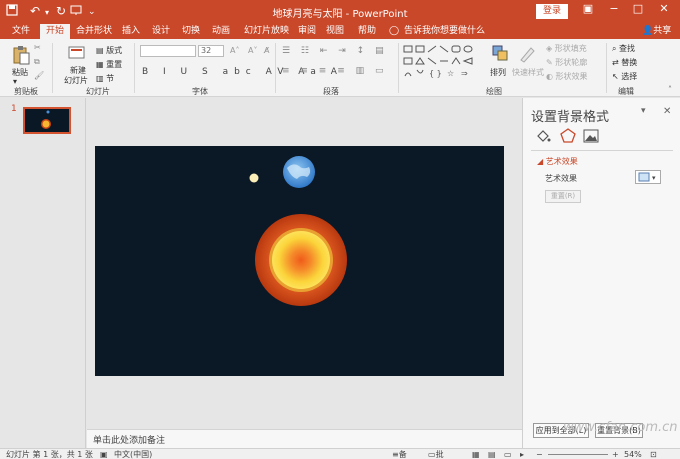 This screenshot has width=680, height=459. What do you see at coordinates (37, 47) in the screenshot?
I see `cut-icon: ✂` at bounding box center [37, 47].